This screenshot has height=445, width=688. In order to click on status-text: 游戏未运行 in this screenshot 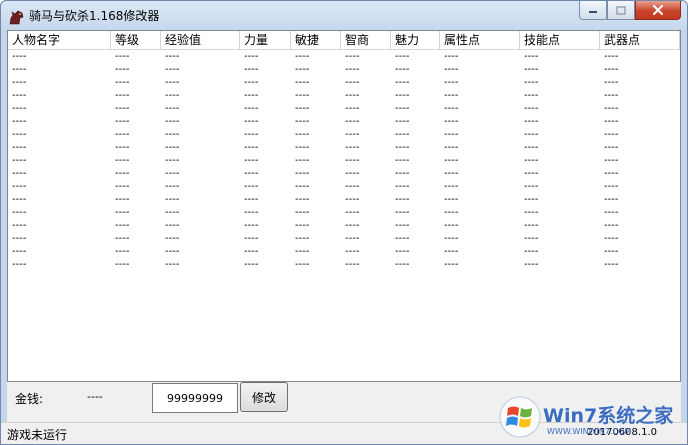, I will do `click(37, 435)`.